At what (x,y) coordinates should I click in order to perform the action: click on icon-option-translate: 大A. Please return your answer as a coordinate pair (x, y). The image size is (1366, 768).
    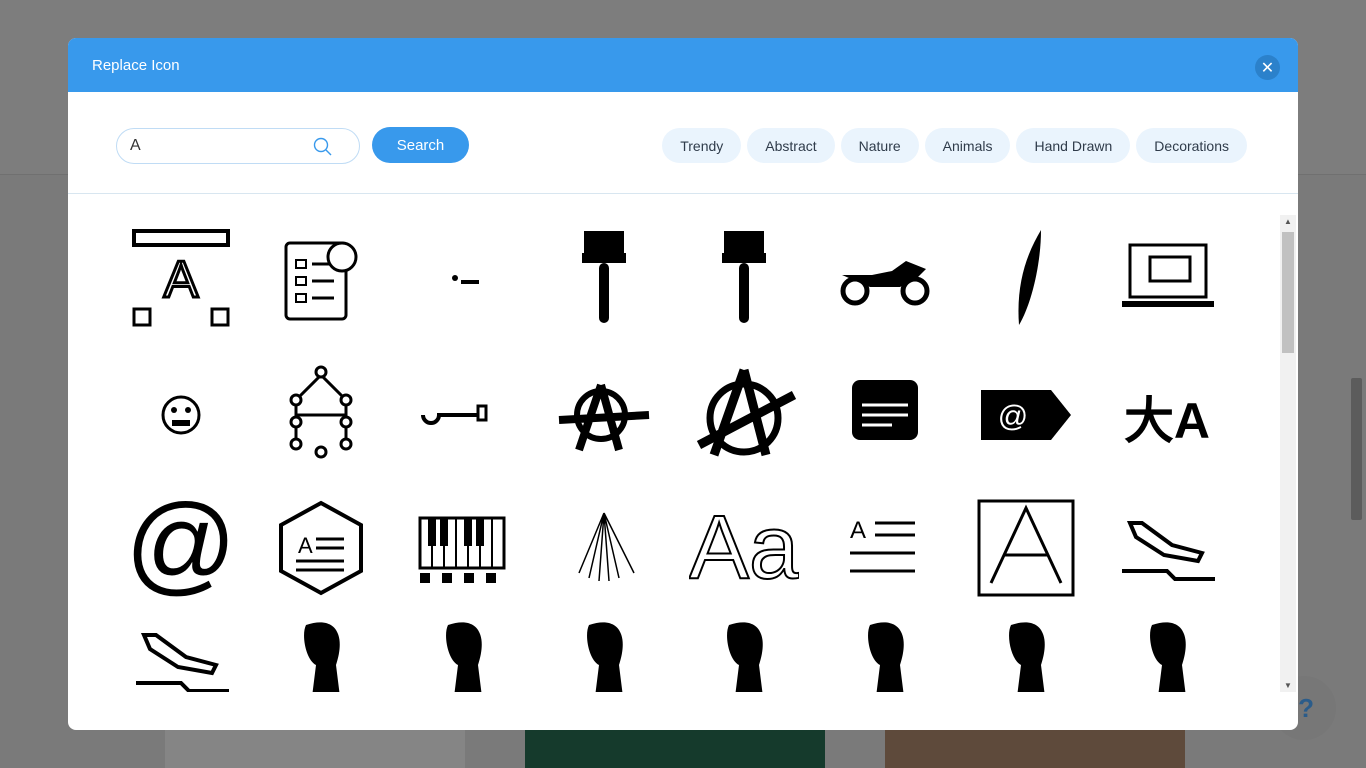
    Looking at the image, I should click on (1167, 415).